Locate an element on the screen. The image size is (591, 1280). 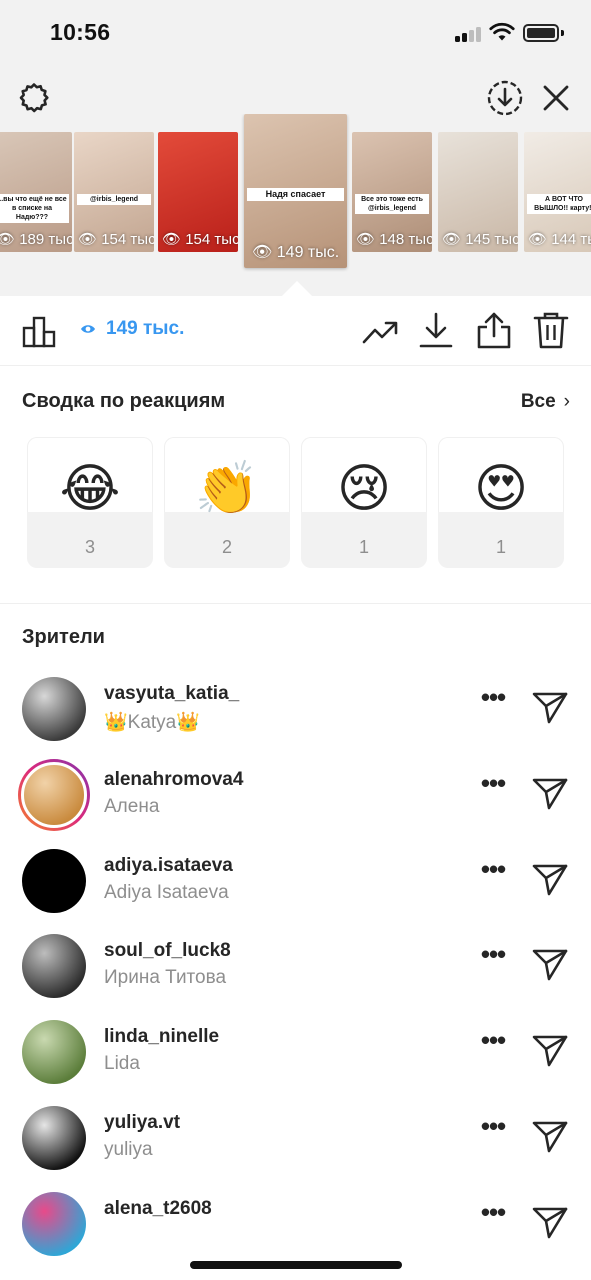
reaction-card: 👏 2 is located at coordinates (227, 502).